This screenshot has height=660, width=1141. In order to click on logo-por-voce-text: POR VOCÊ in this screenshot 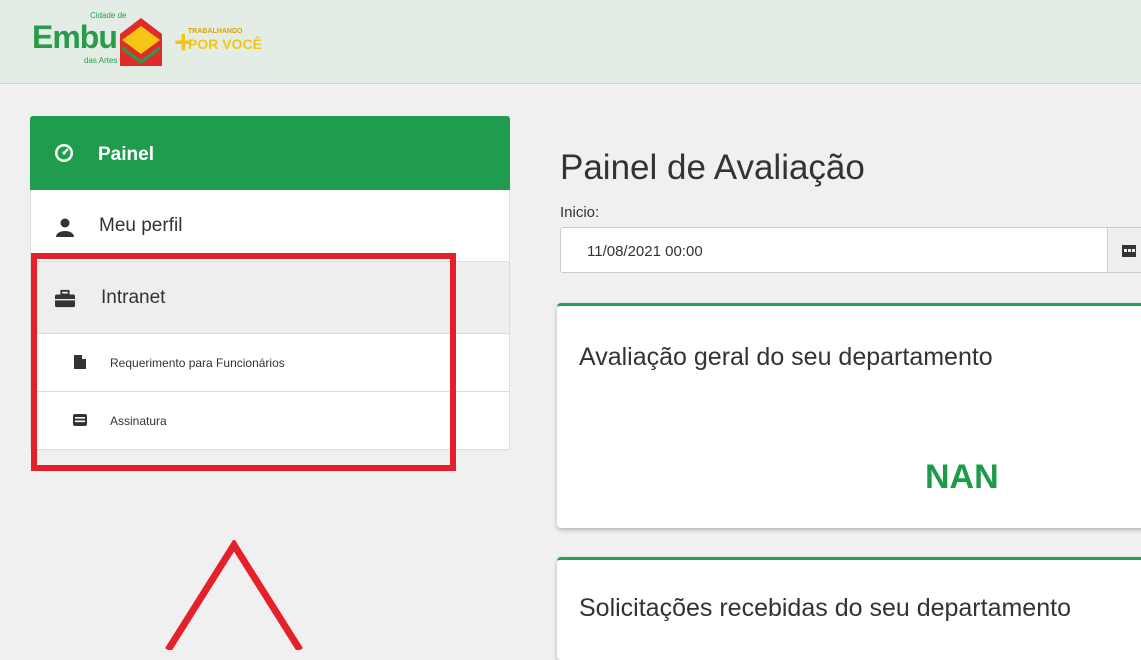, I will do `click(225, 44)`.